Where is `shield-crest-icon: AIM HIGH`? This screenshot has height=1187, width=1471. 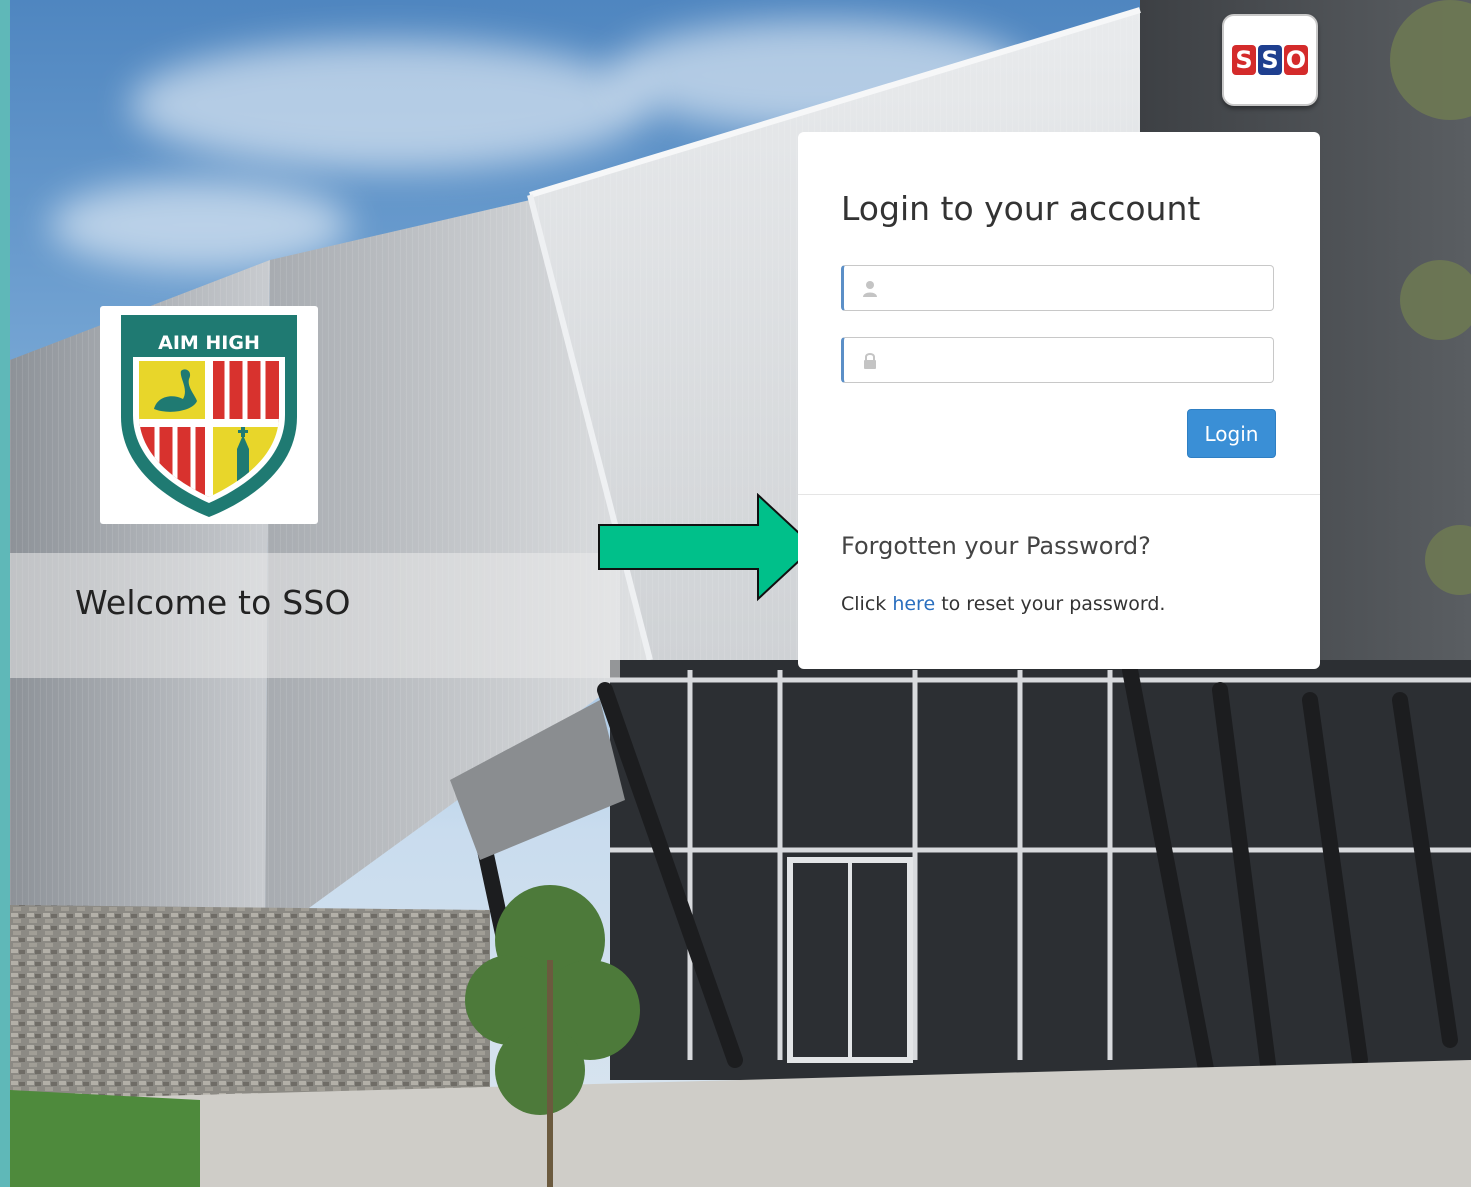
shield-crest-icon: AIM HIGH is located at coordinates (209, 416).